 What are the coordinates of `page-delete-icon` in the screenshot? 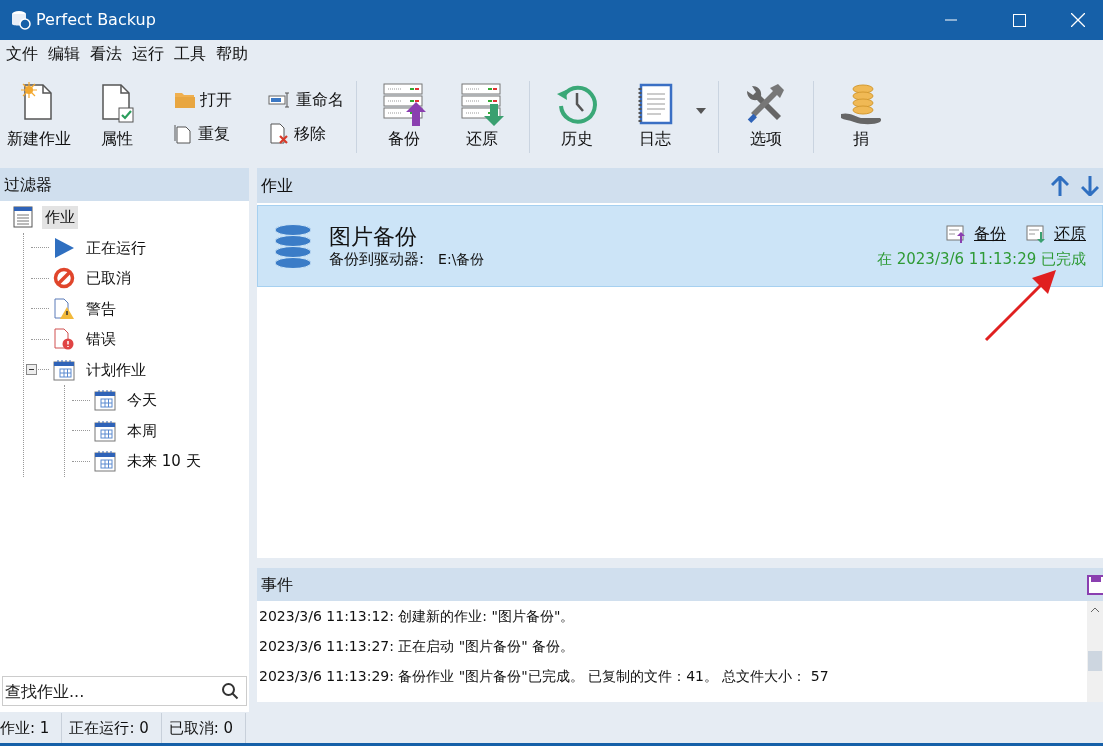 It's located at (279, 133).